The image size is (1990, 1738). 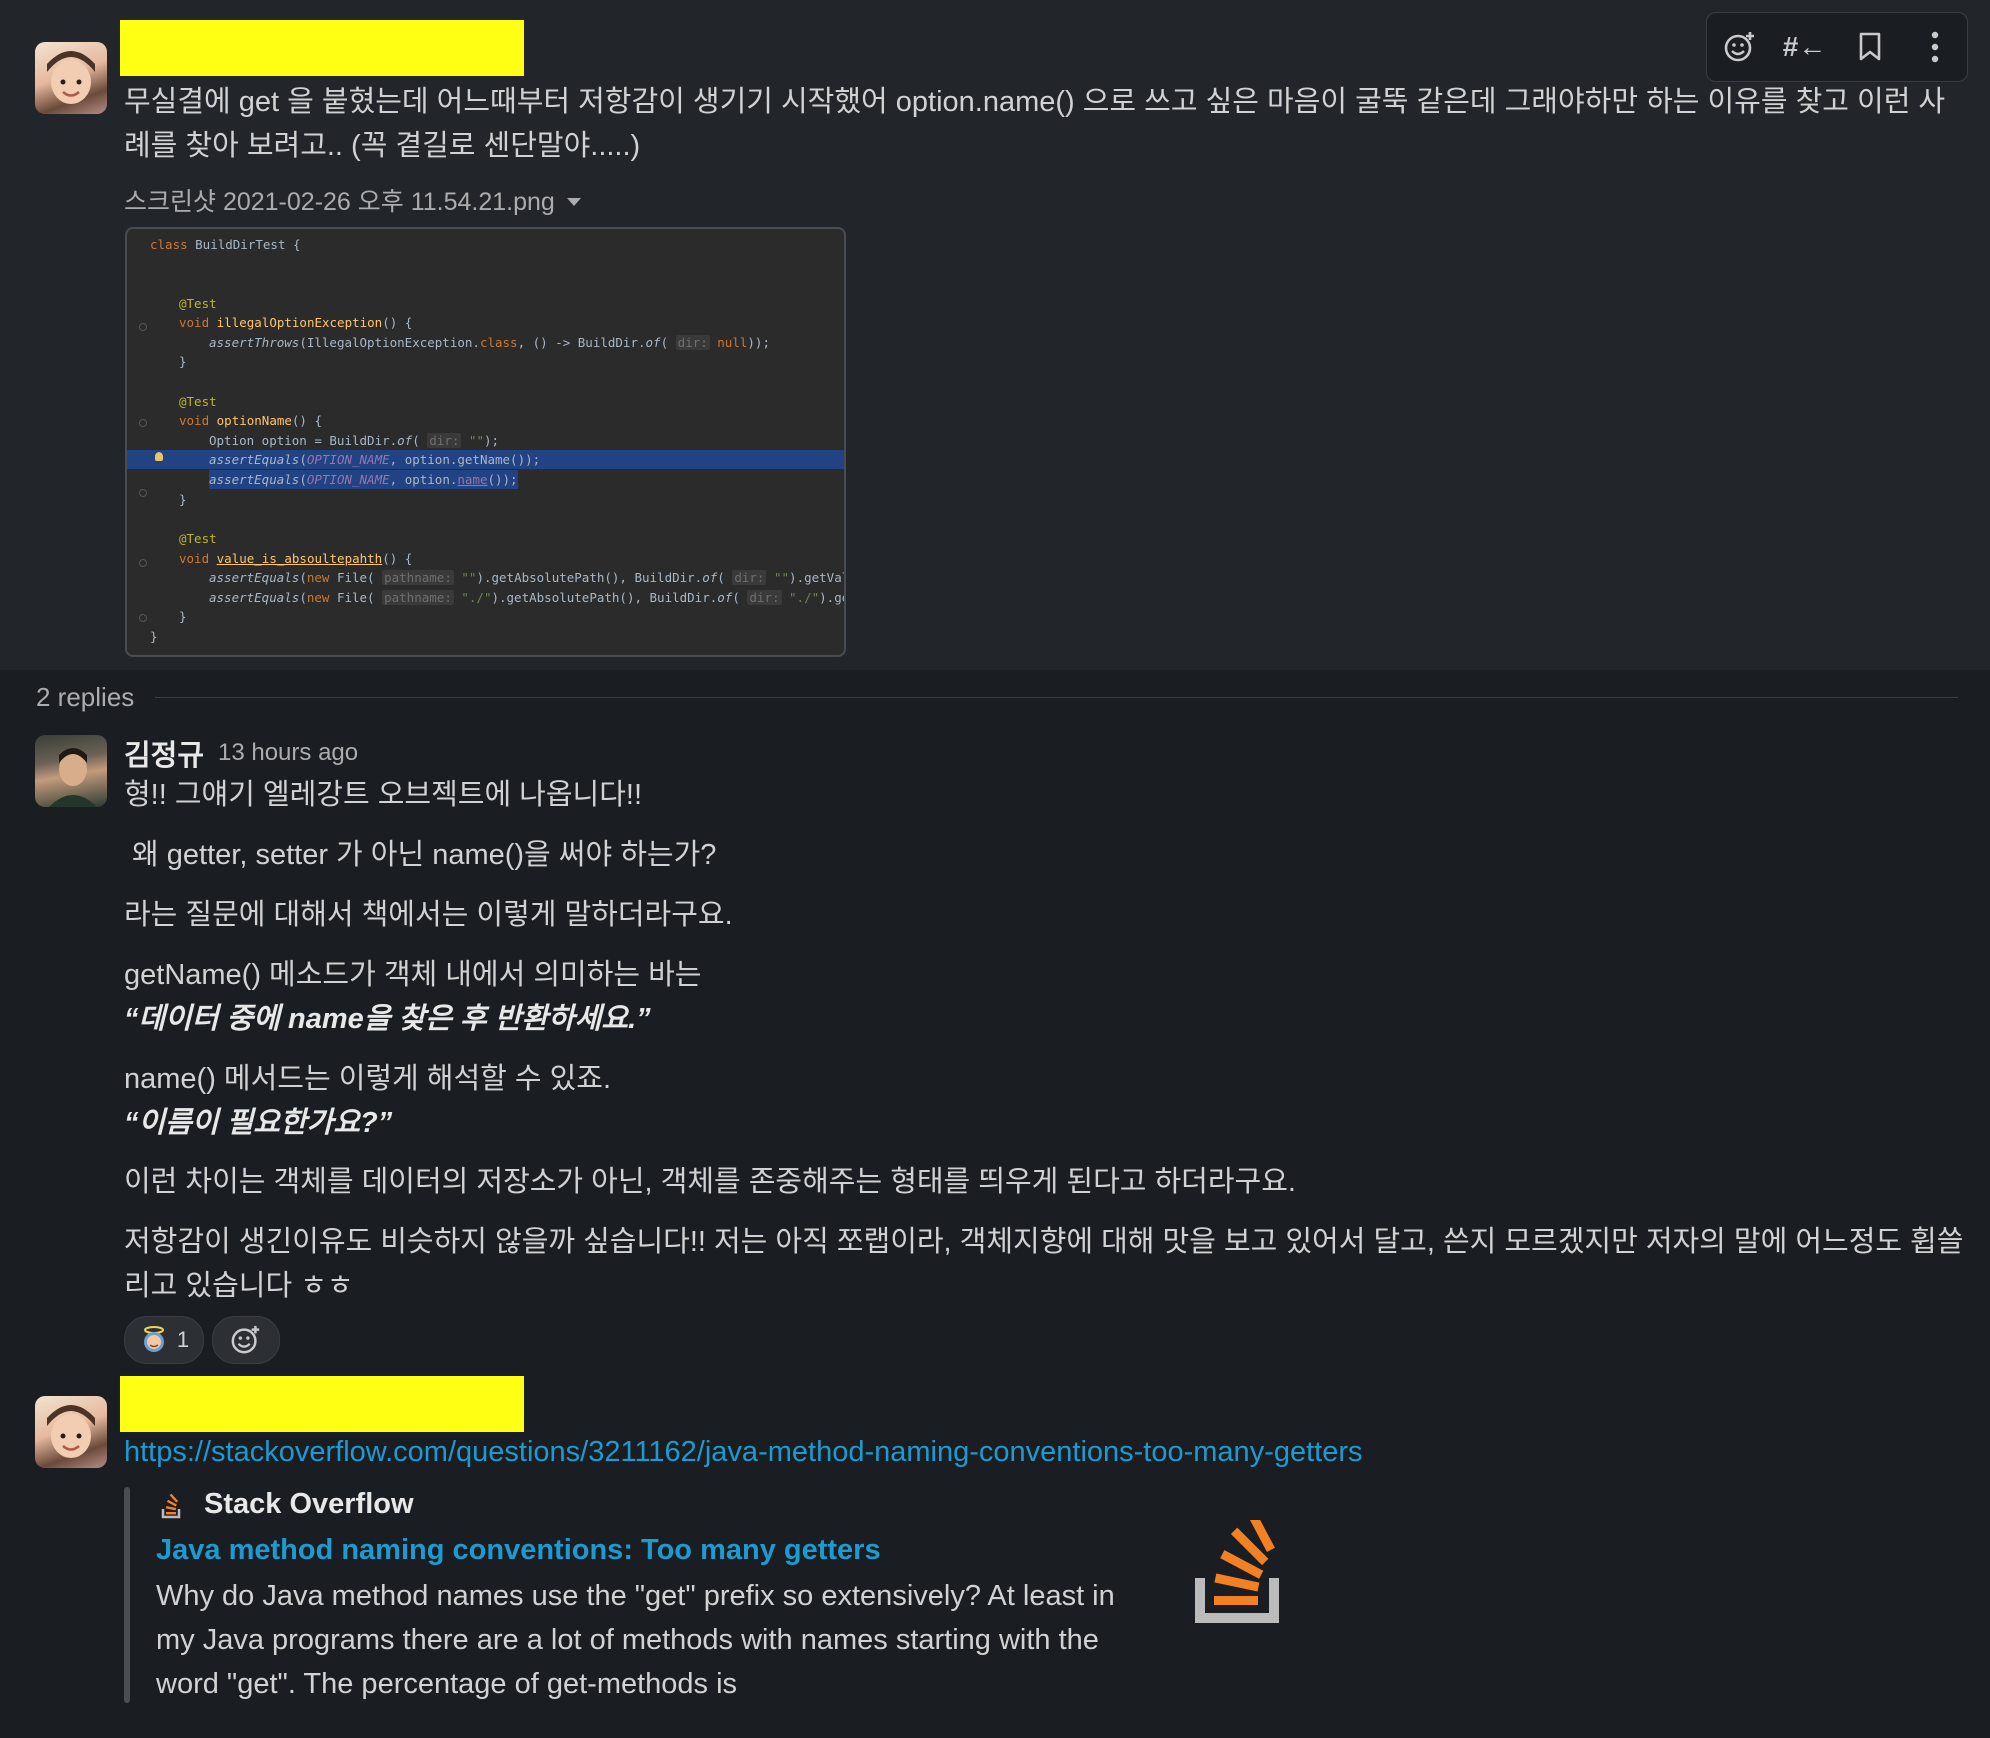 I want to click on replies-count: 2 replies, so click(x=85, y=697).